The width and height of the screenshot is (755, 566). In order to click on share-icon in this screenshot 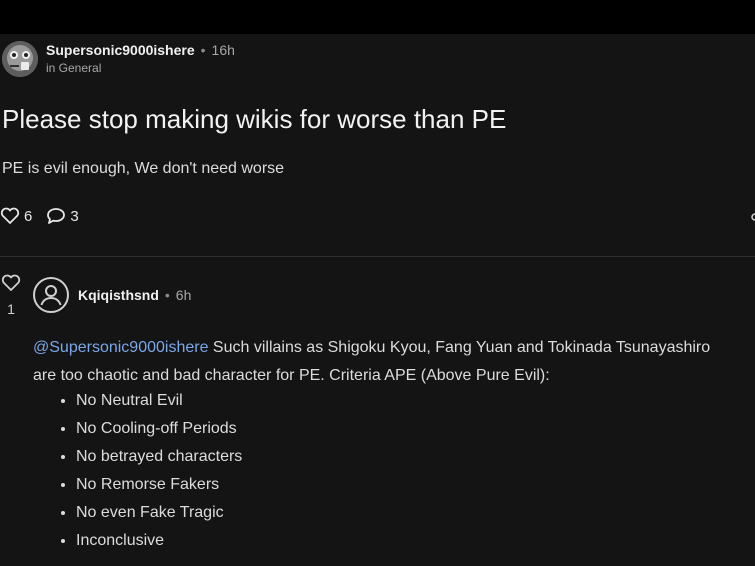, I will do `click(752, 216)`.